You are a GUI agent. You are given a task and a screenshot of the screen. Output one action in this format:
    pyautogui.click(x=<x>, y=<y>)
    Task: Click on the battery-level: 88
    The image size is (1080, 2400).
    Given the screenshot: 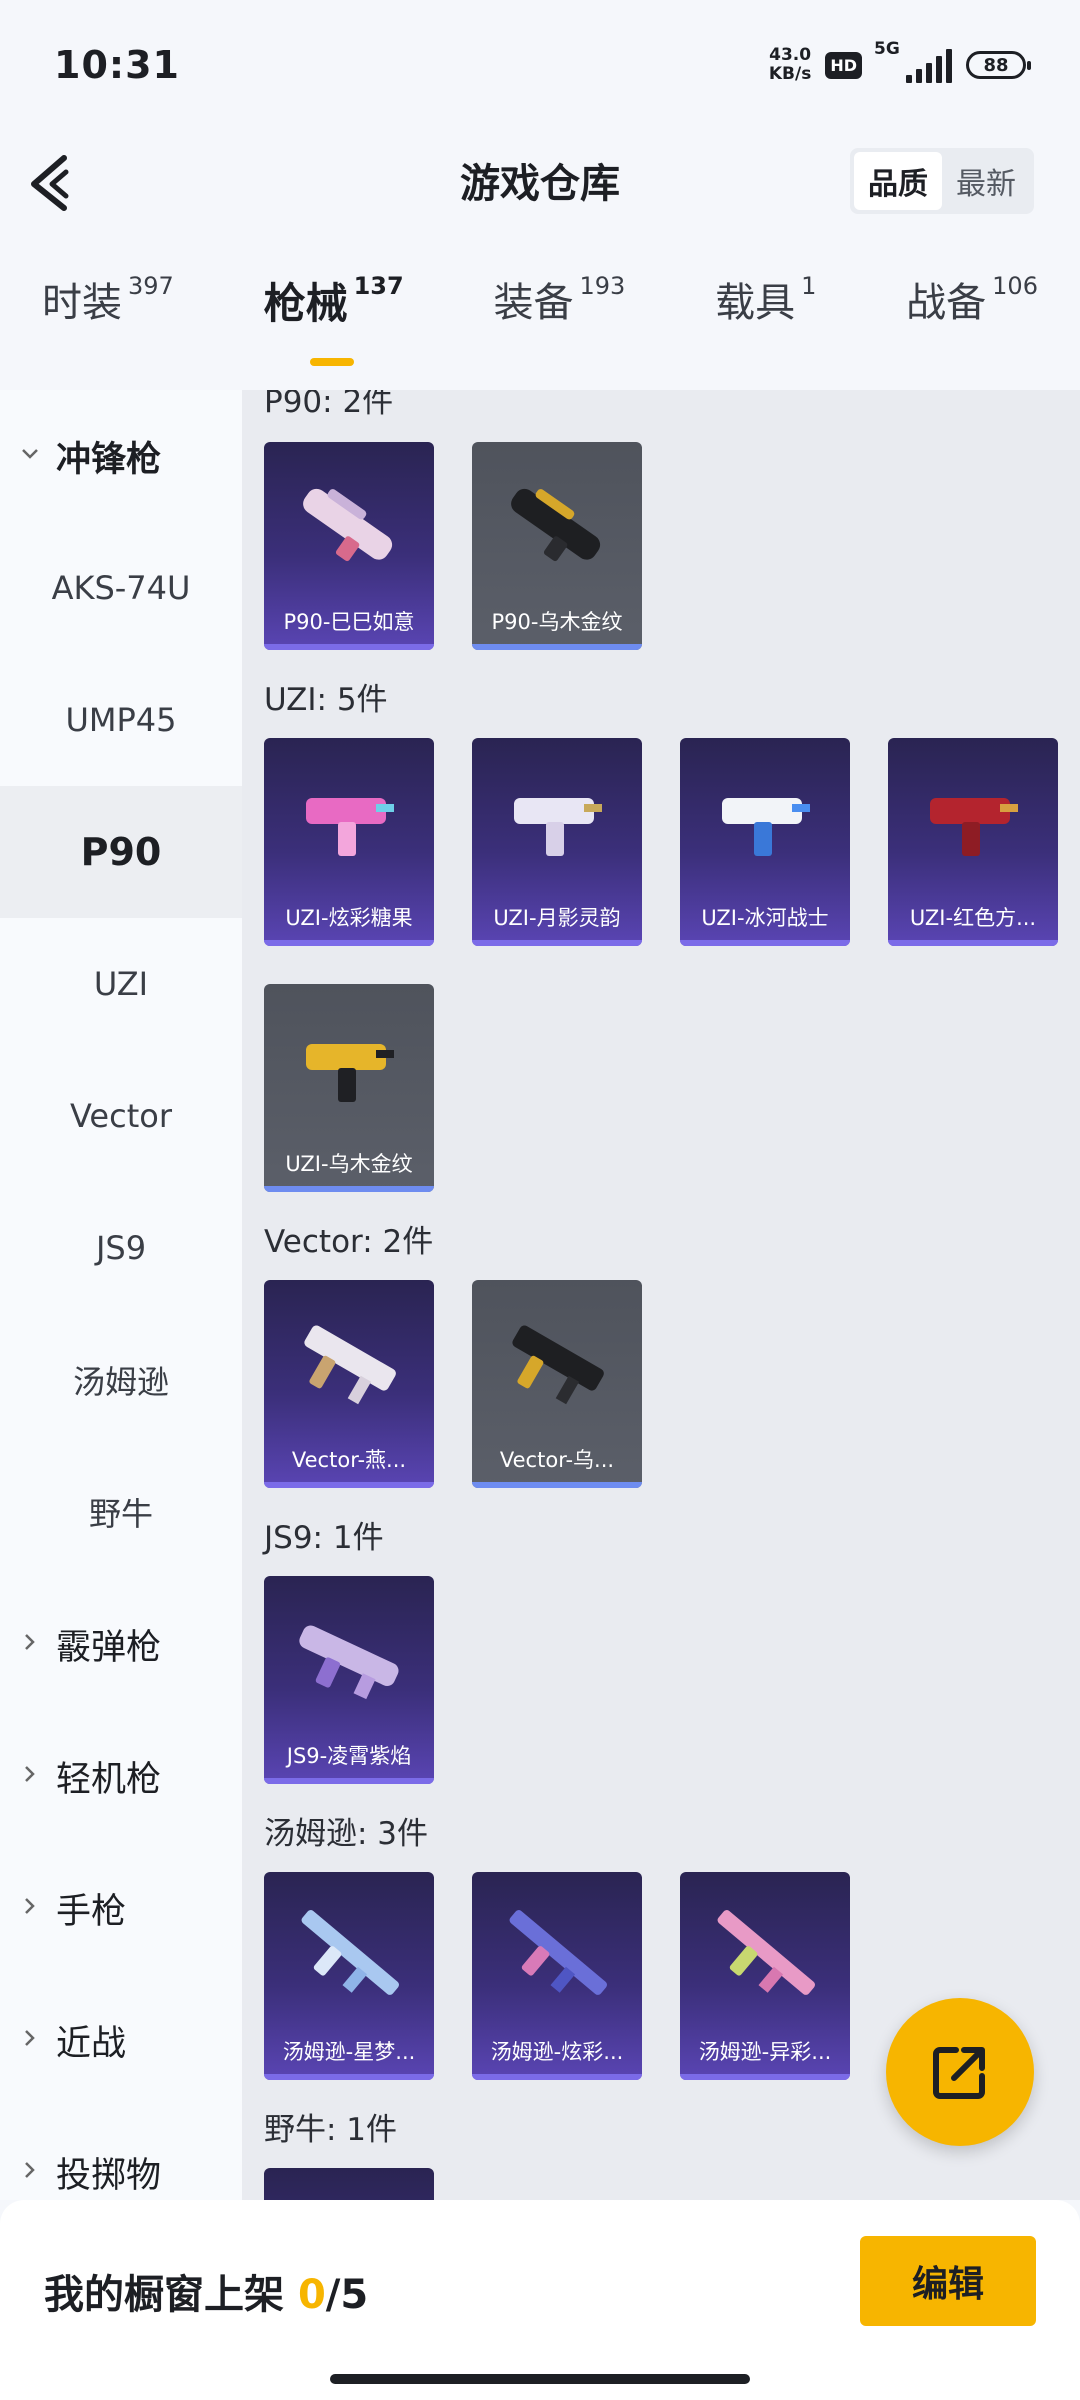 What is the action you would take?
    pyautogui.click(x=996, y=65)
    